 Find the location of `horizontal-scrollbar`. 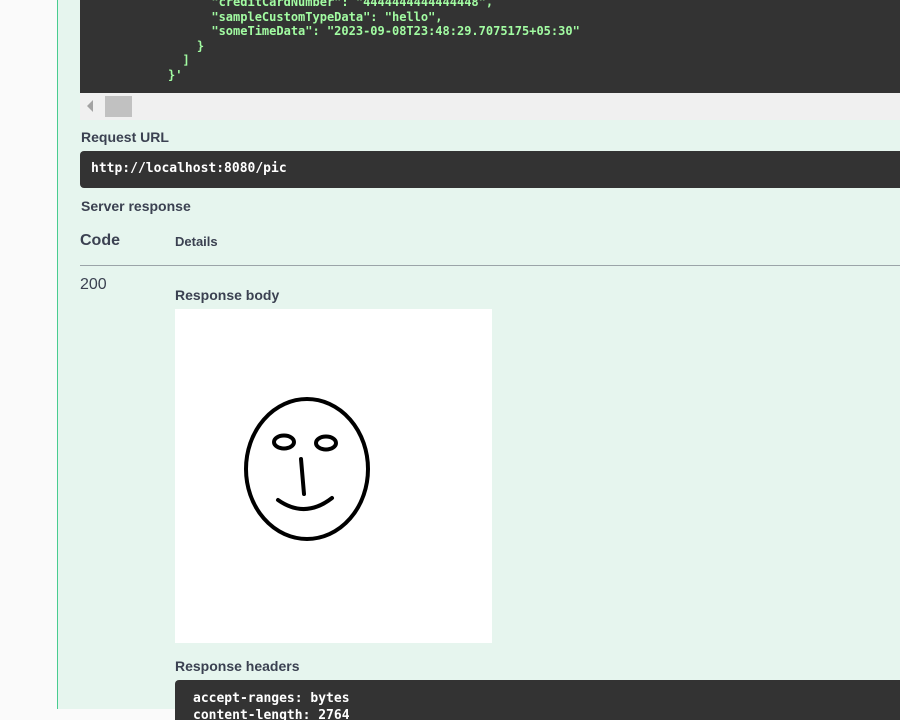

horizontal-scrollbar is located at coordinates (490, 106).